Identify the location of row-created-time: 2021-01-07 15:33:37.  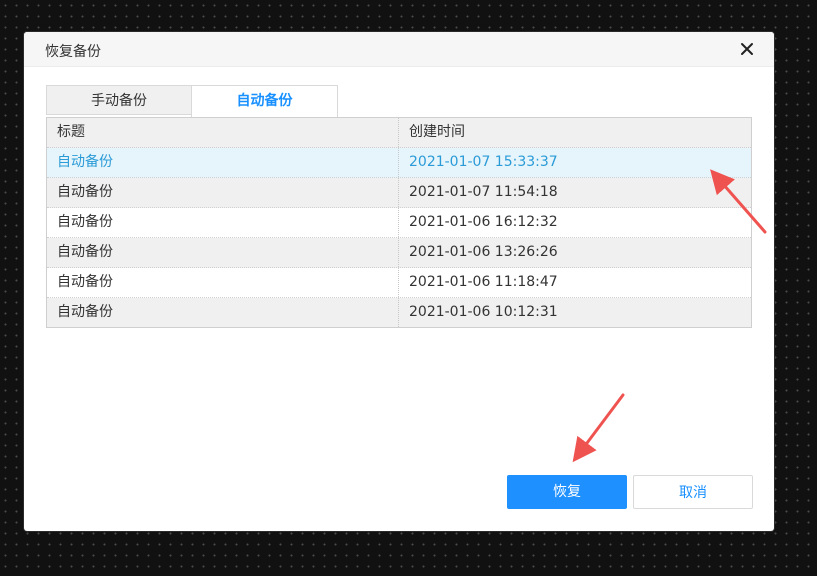
(483, 162).